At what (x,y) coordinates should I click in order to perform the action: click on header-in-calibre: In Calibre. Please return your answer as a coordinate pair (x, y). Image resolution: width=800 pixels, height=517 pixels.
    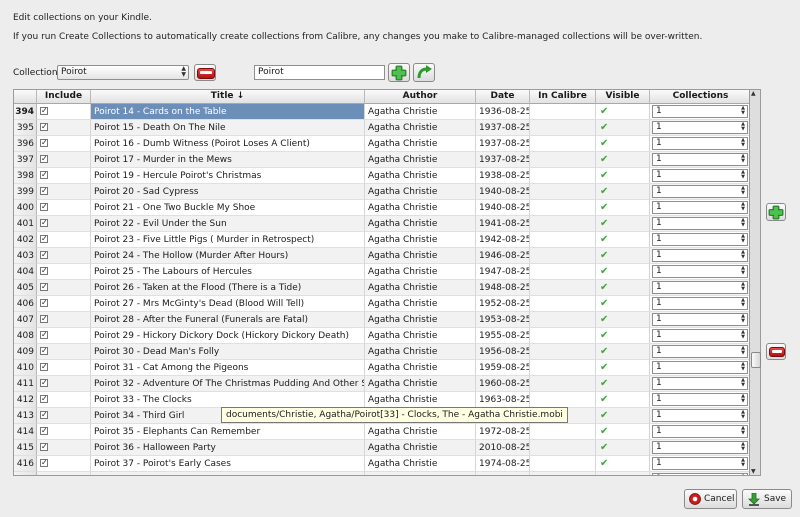
    Looking at the image, I should click on (563, 97).